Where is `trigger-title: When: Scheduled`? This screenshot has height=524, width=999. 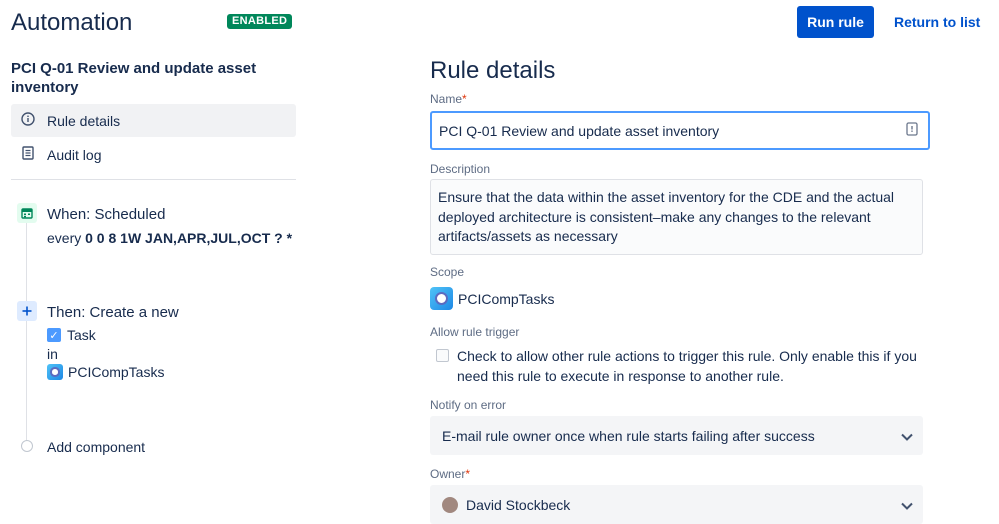 trigger-title: When: Scheduled is located at coordinates (106, 214).